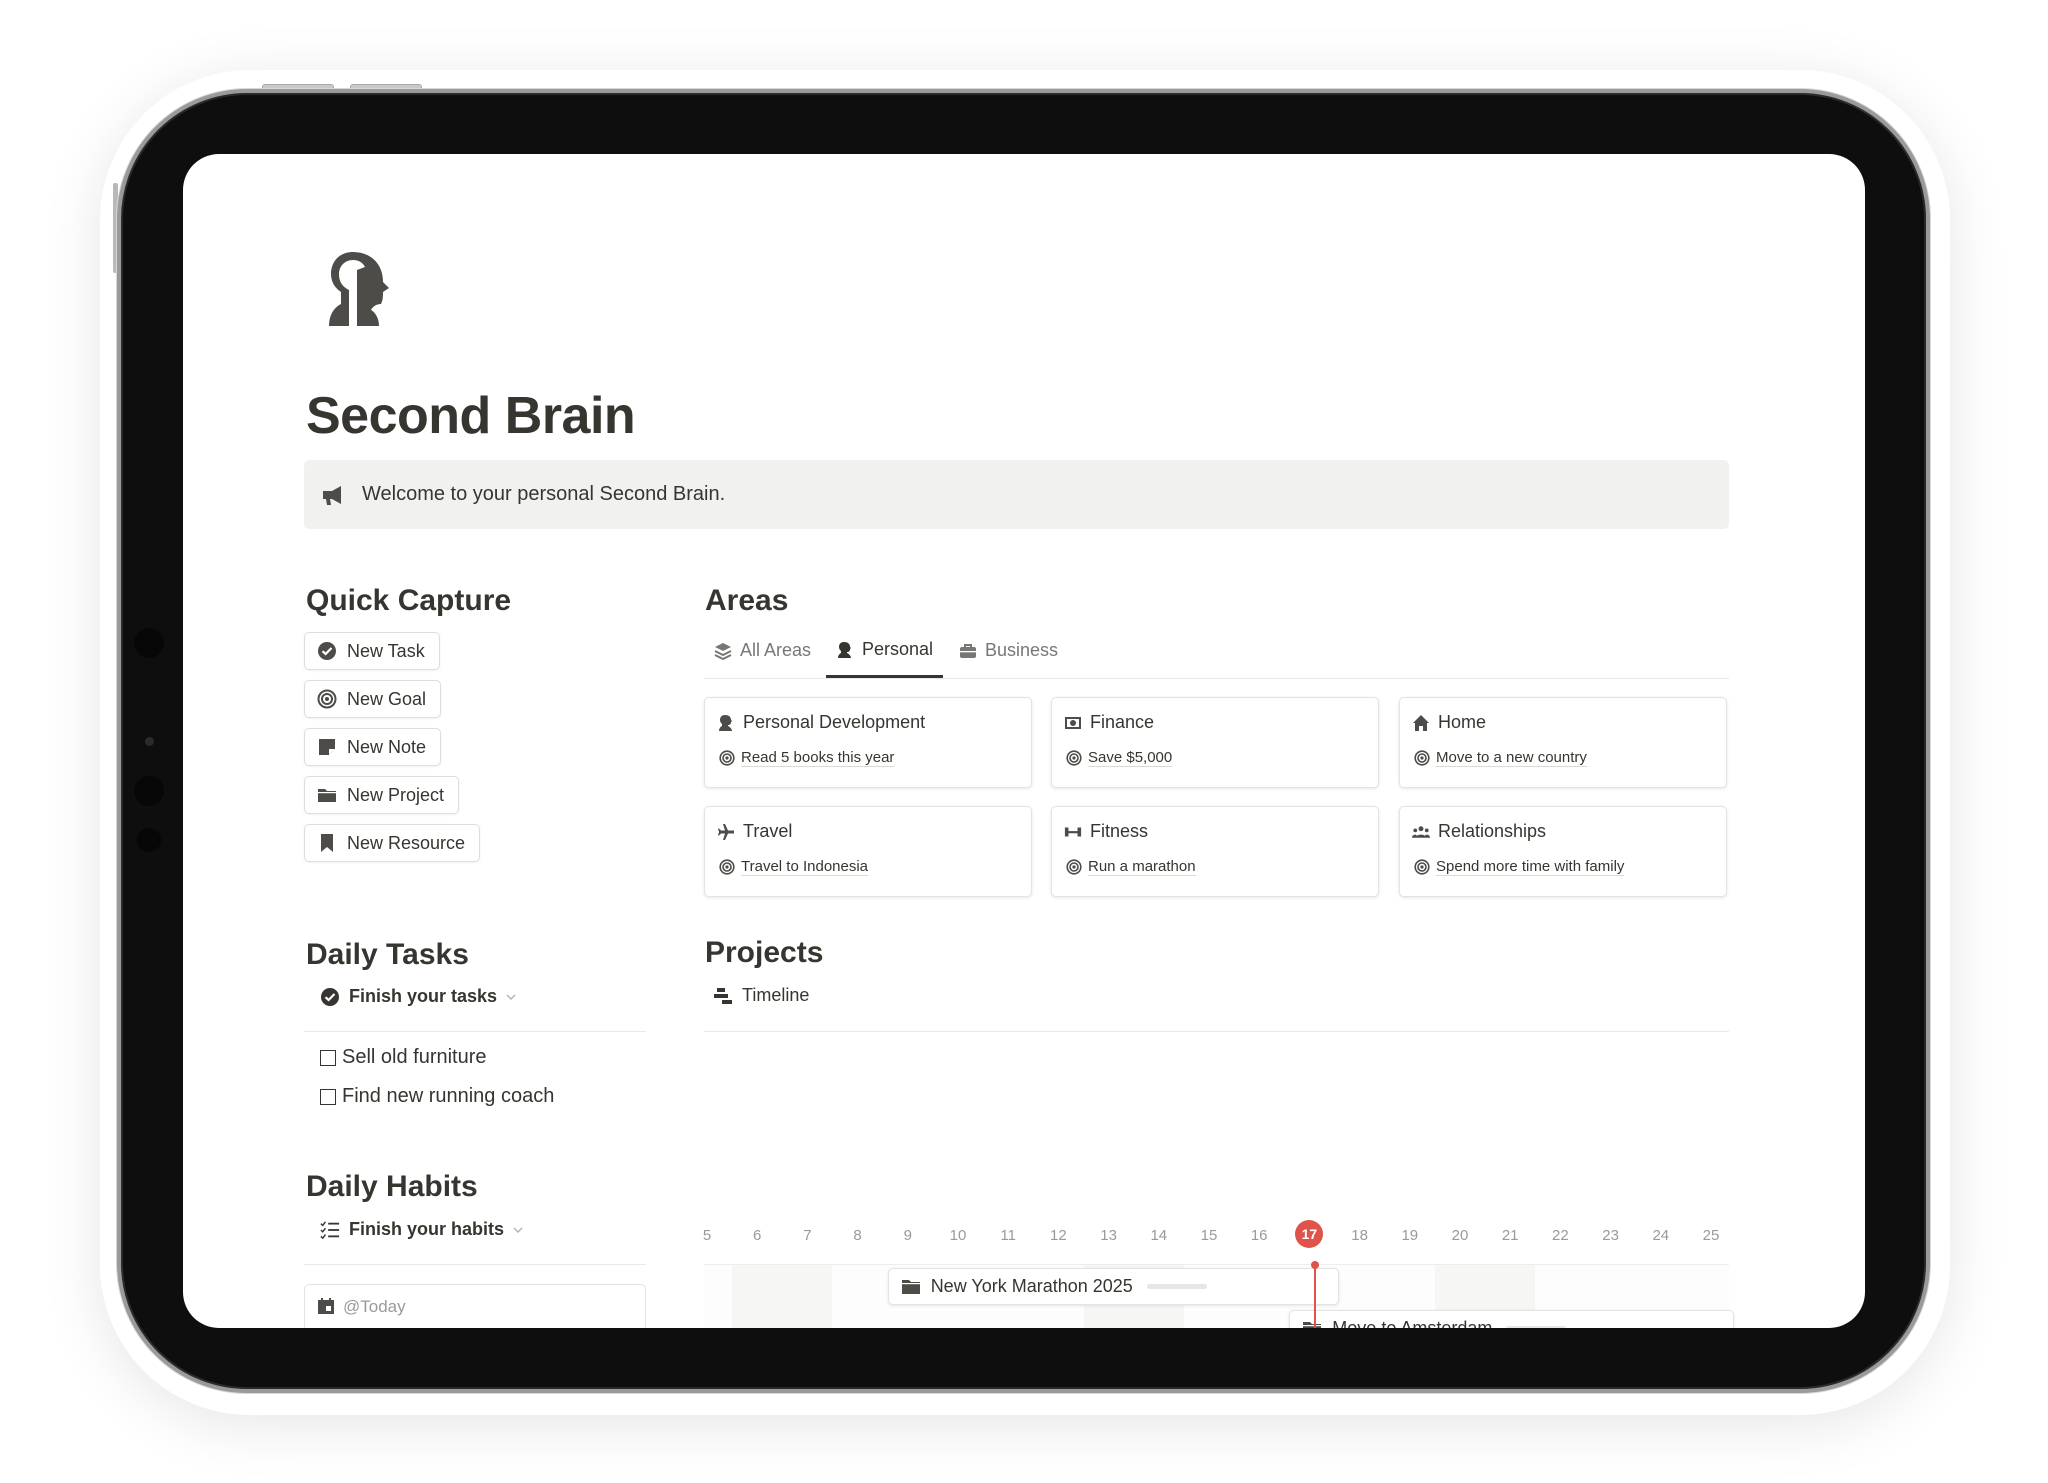 The image size is (2048, 1483). Describe the element at coordinates (386, 650) in the screenshot. I see `new-task-label: New Task` at that location.